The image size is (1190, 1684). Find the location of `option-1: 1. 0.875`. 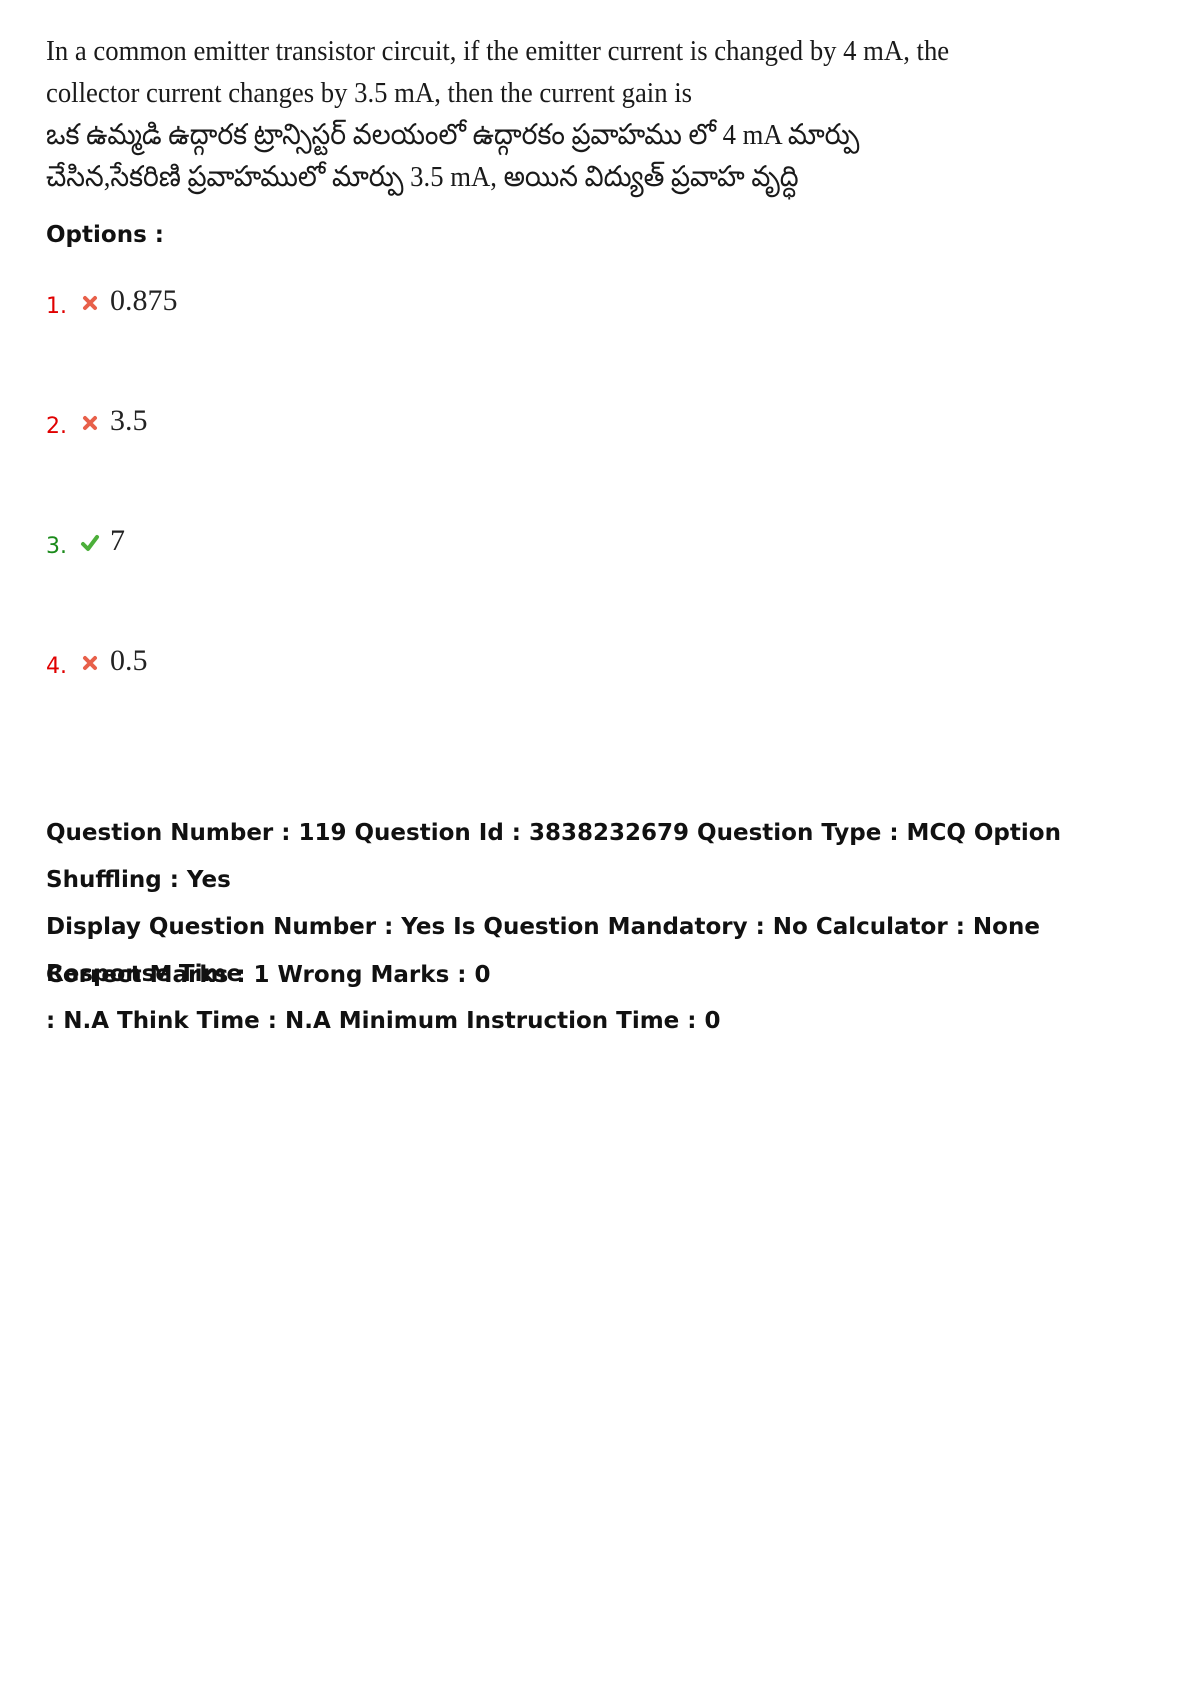

option-1: 1. 0.875 is located at coordinates (112, 301).